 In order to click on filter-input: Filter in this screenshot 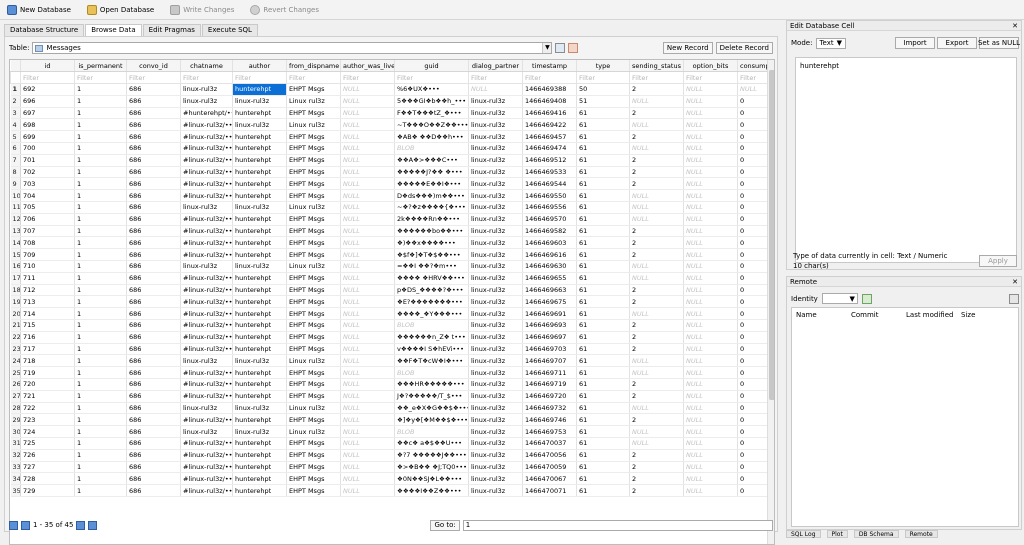, I will do `click(603, 78)`.